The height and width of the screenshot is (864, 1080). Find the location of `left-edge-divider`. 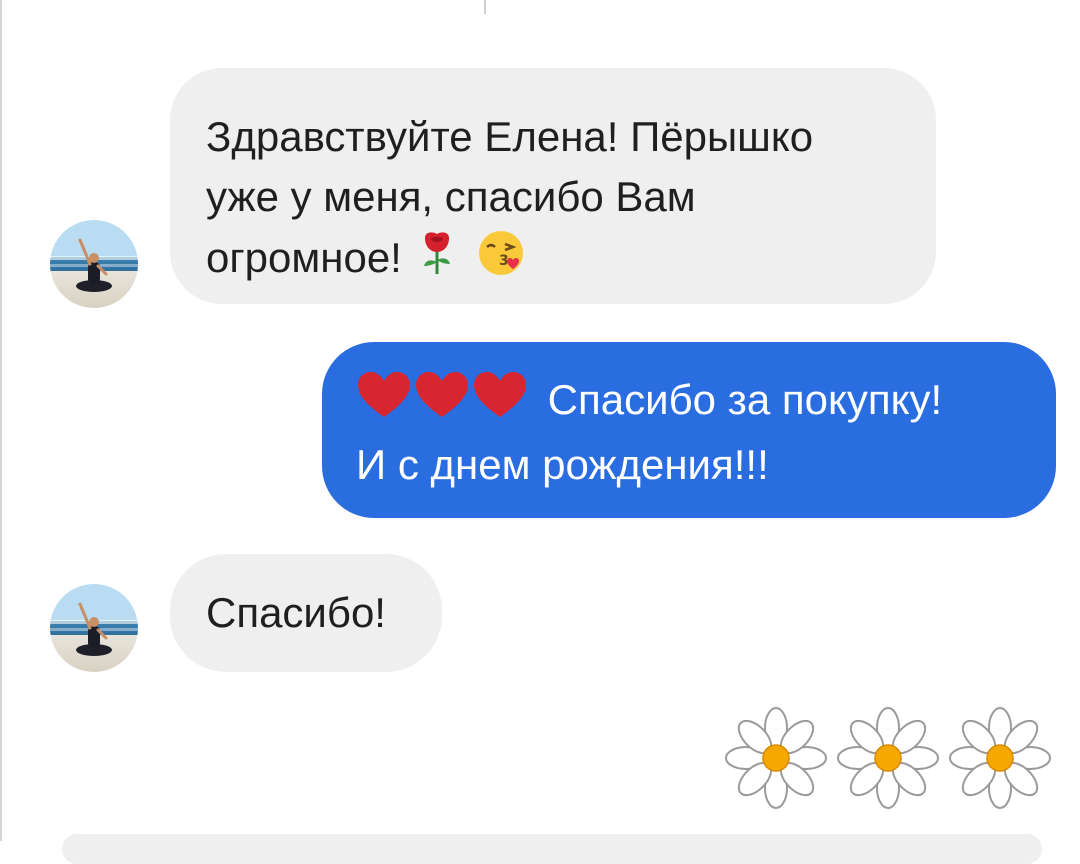

left-edge-divider is located at coordinates (1, 420).